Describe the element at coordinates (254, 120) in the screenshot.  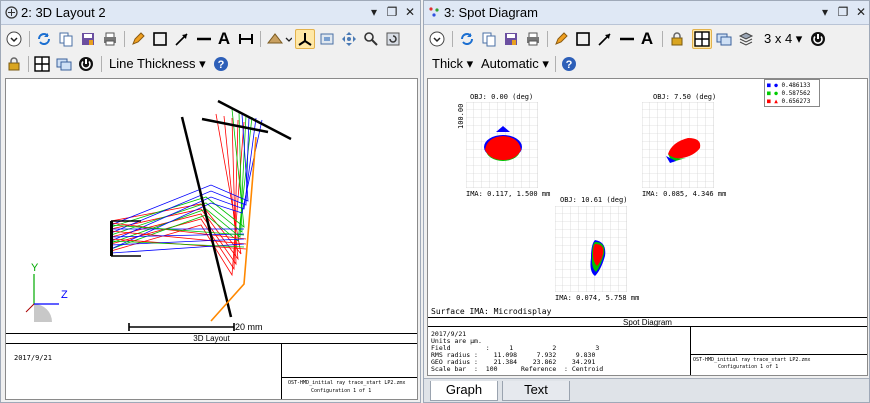
I see `mirror-top` at that location.